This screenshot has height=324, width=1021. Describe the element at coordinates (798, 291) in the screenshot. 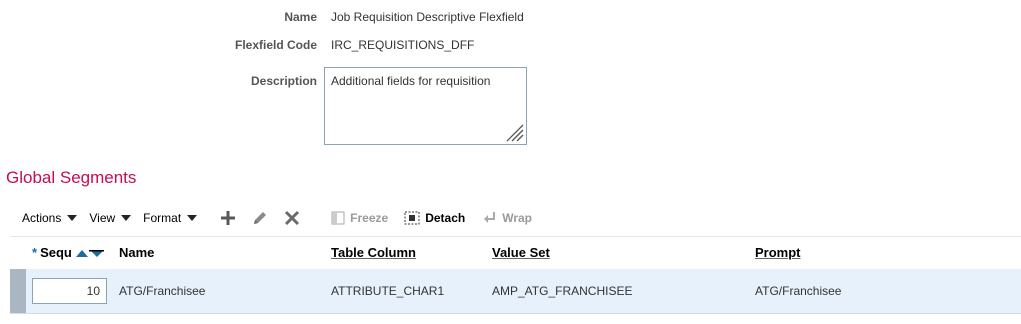

I see `cell-prompt: ATG/Franchisee` at that location.